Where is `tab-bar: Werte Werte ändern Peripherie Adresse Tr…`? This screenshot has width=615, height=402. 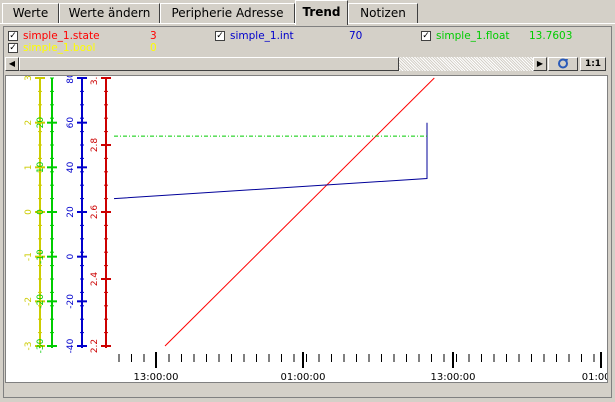
tab-bar: Werte Werte ändern Peripherie Adresse Tr… is located at coordinates (307, 12).